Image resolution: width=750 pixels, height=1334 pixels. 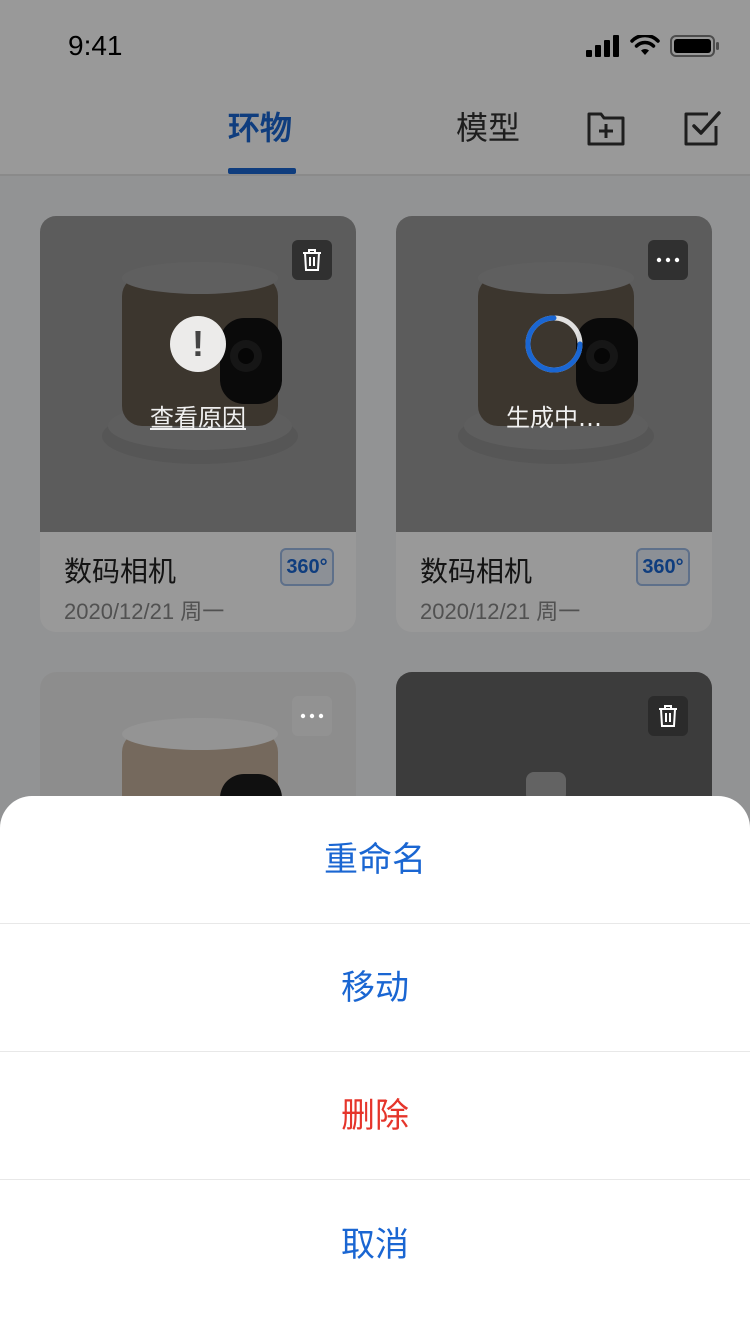 What do you see at coordinates (375, 988) in the screenshot?
I see `move-button: 移动` at bounding box center [375, 988].